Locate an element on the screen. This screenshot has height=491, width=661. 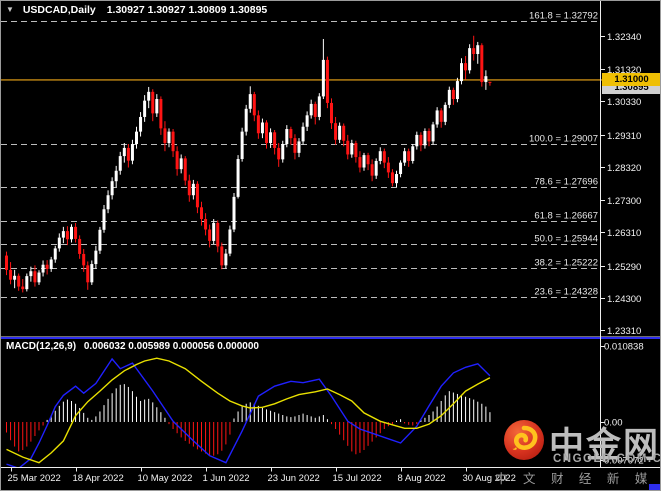
price-axis-label: 1.26310 is located at coordinates (624, 233).